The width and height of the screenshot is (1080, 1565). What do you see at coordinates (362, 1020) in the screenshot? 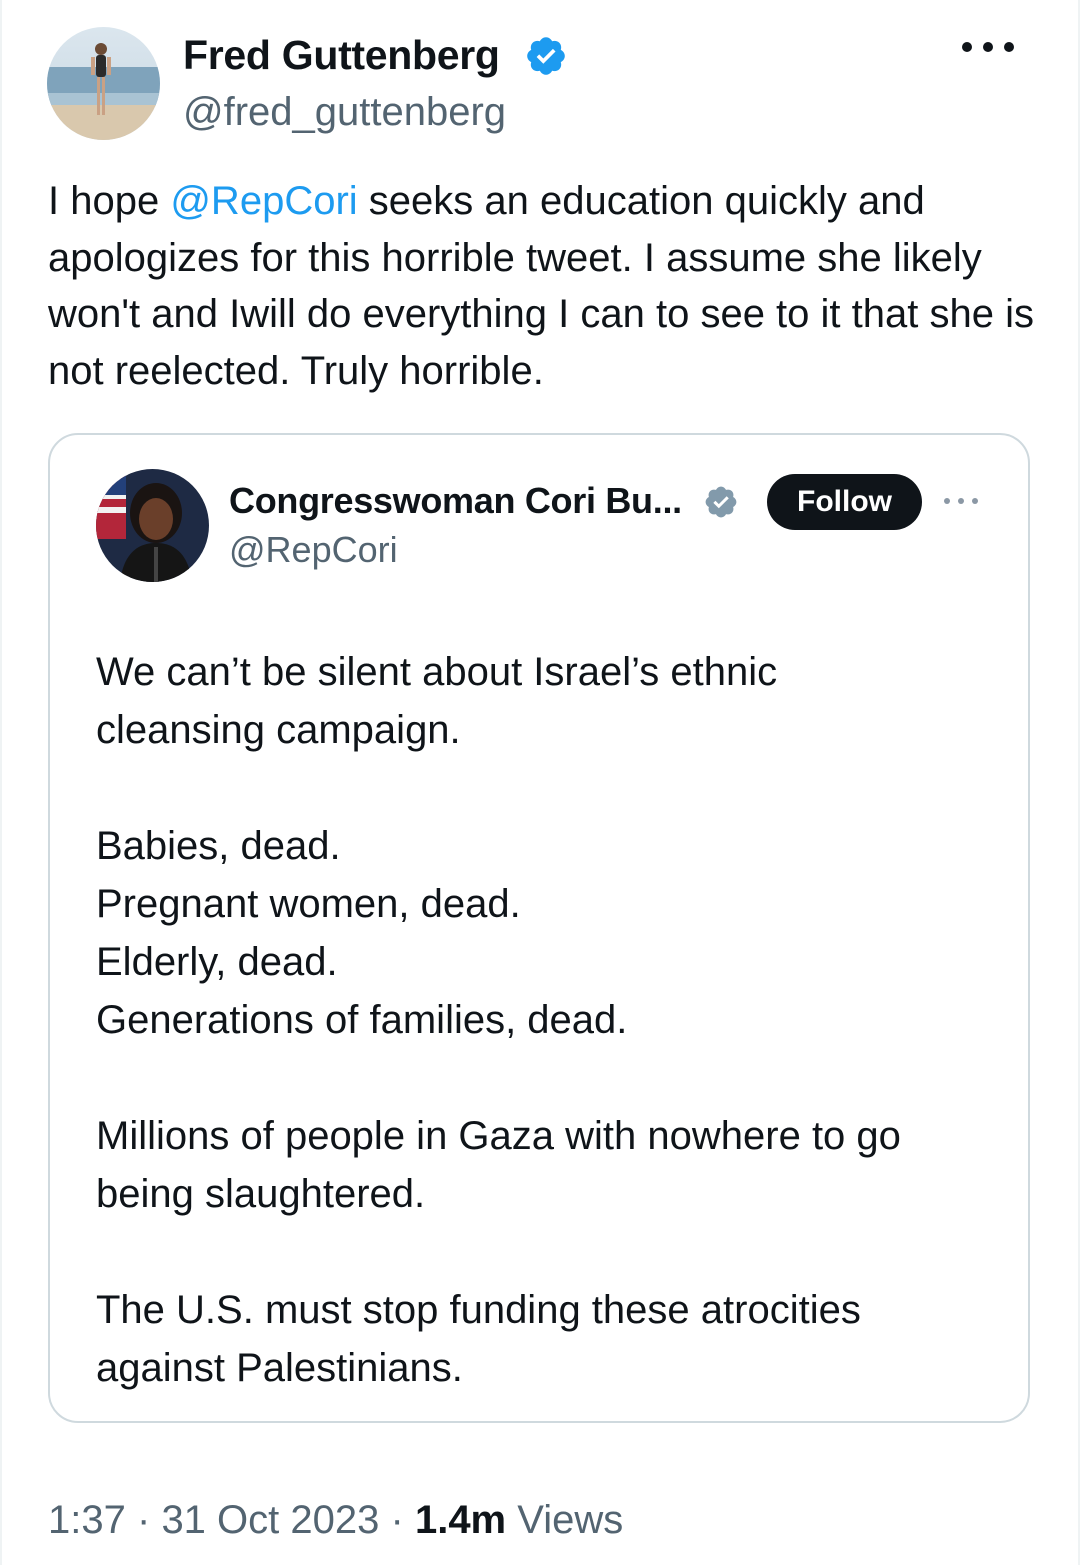
I see `quoted-line: Generations of families, dead.` at bounding box center [362, 1020].